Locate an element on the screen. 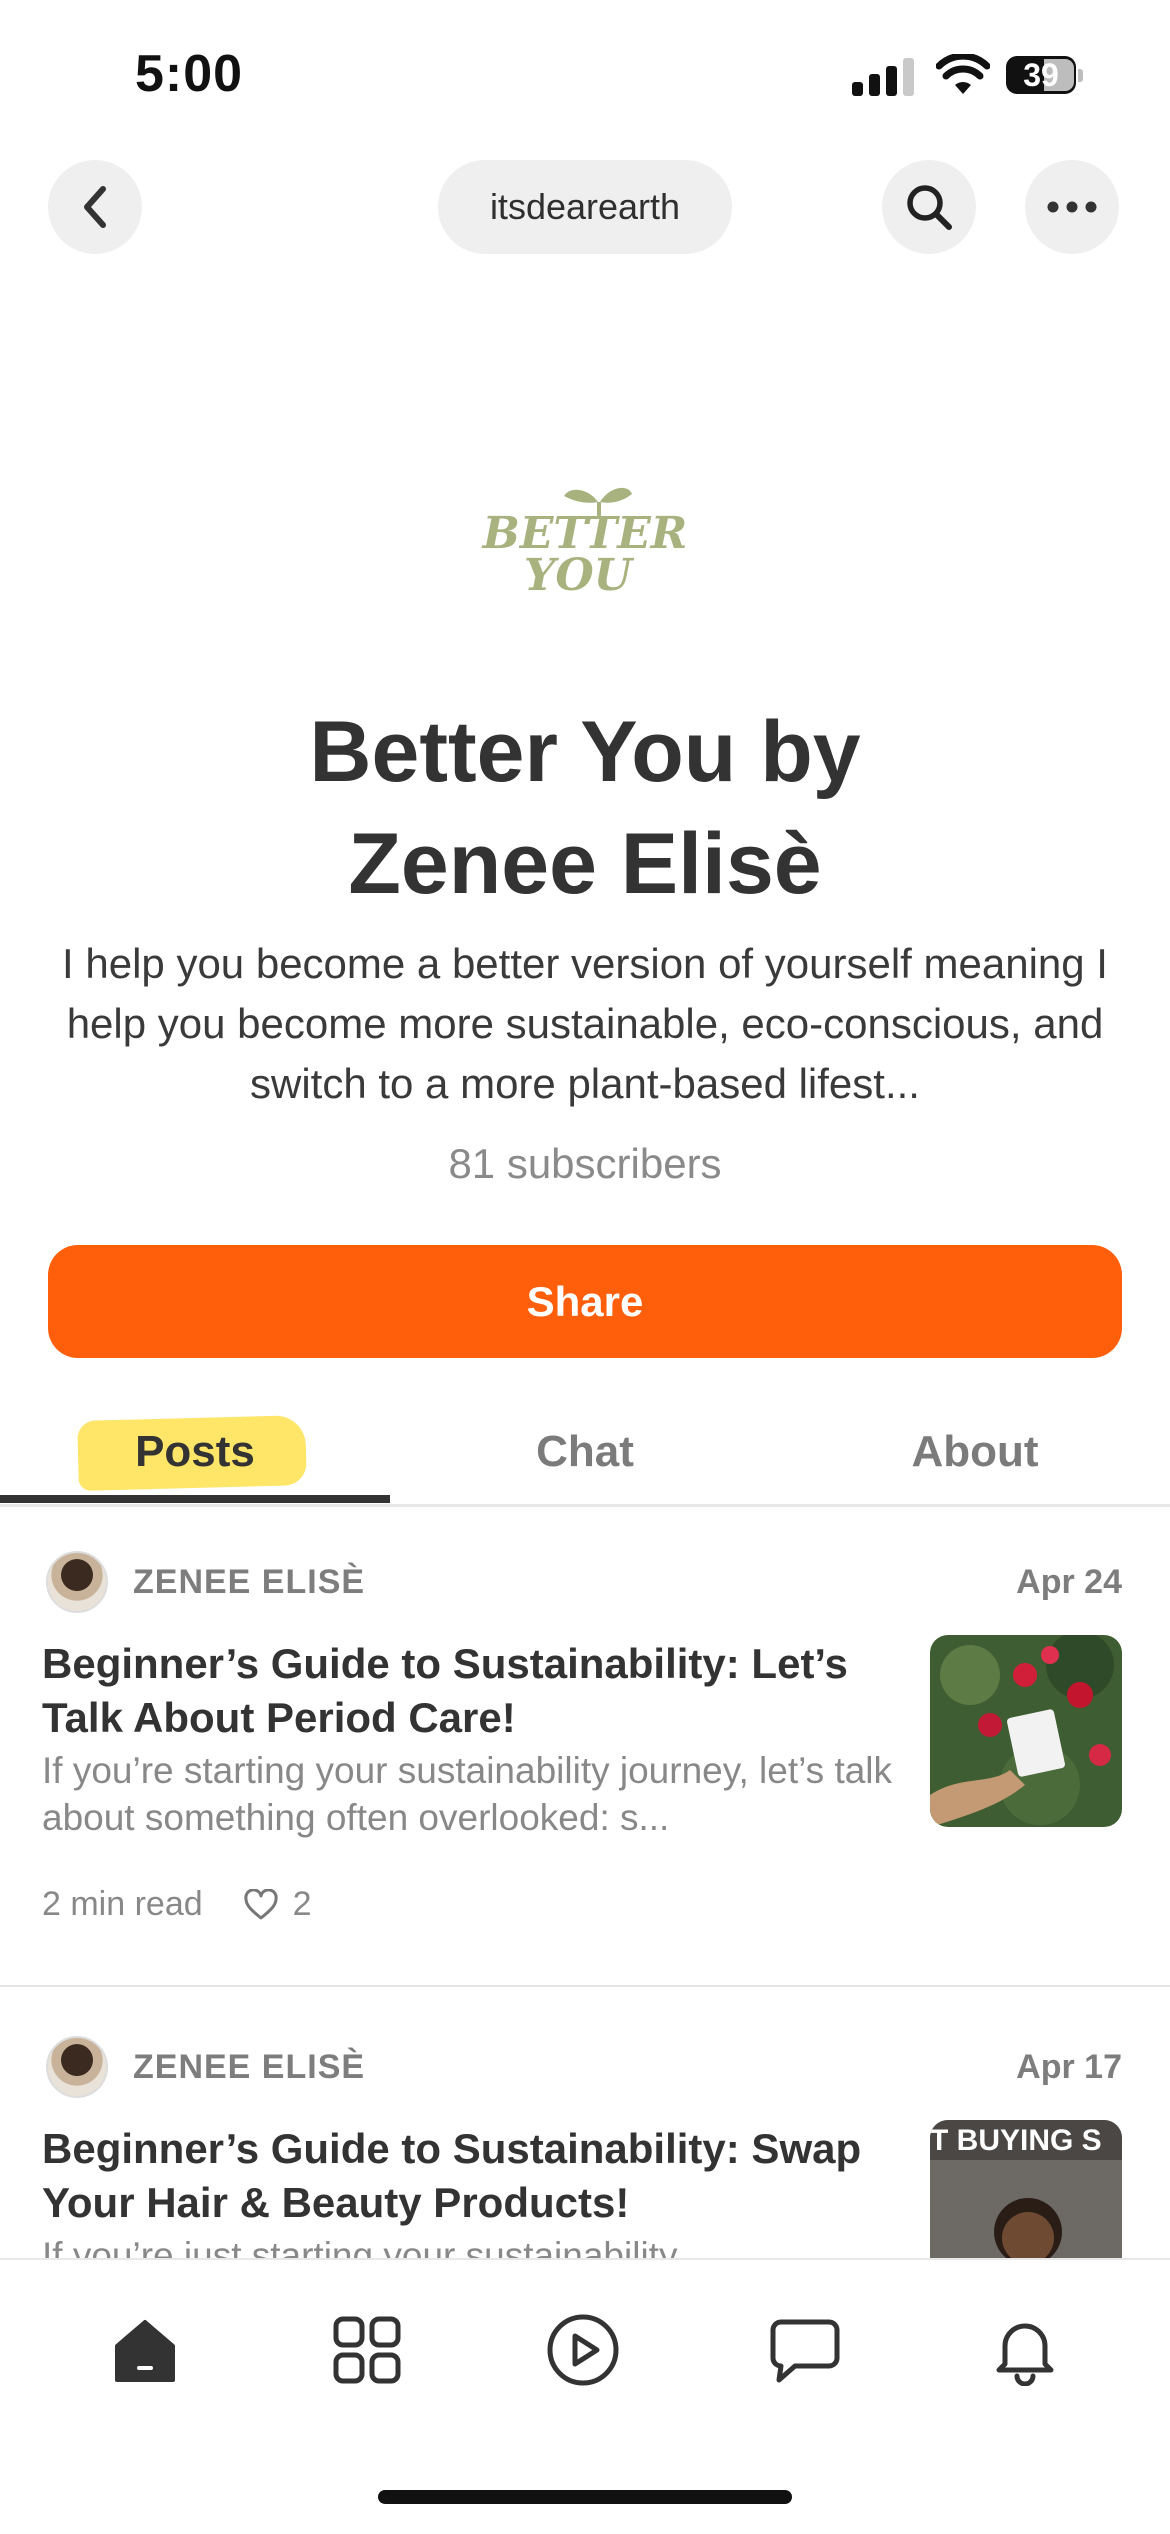 The image size is (1170, 2534). publication-title-line1: Better You by is located at coordinates (585, 752).